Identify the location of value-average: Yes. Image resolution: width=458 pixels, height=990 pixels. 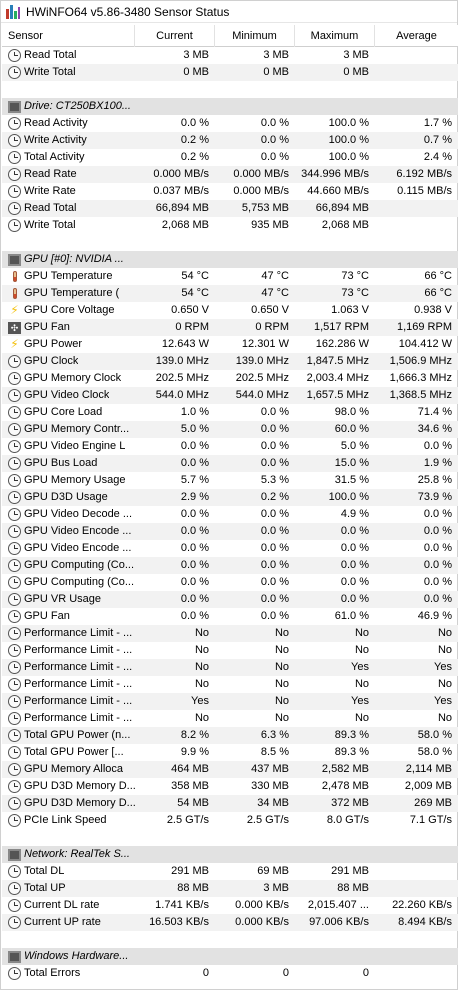
(443, 701).